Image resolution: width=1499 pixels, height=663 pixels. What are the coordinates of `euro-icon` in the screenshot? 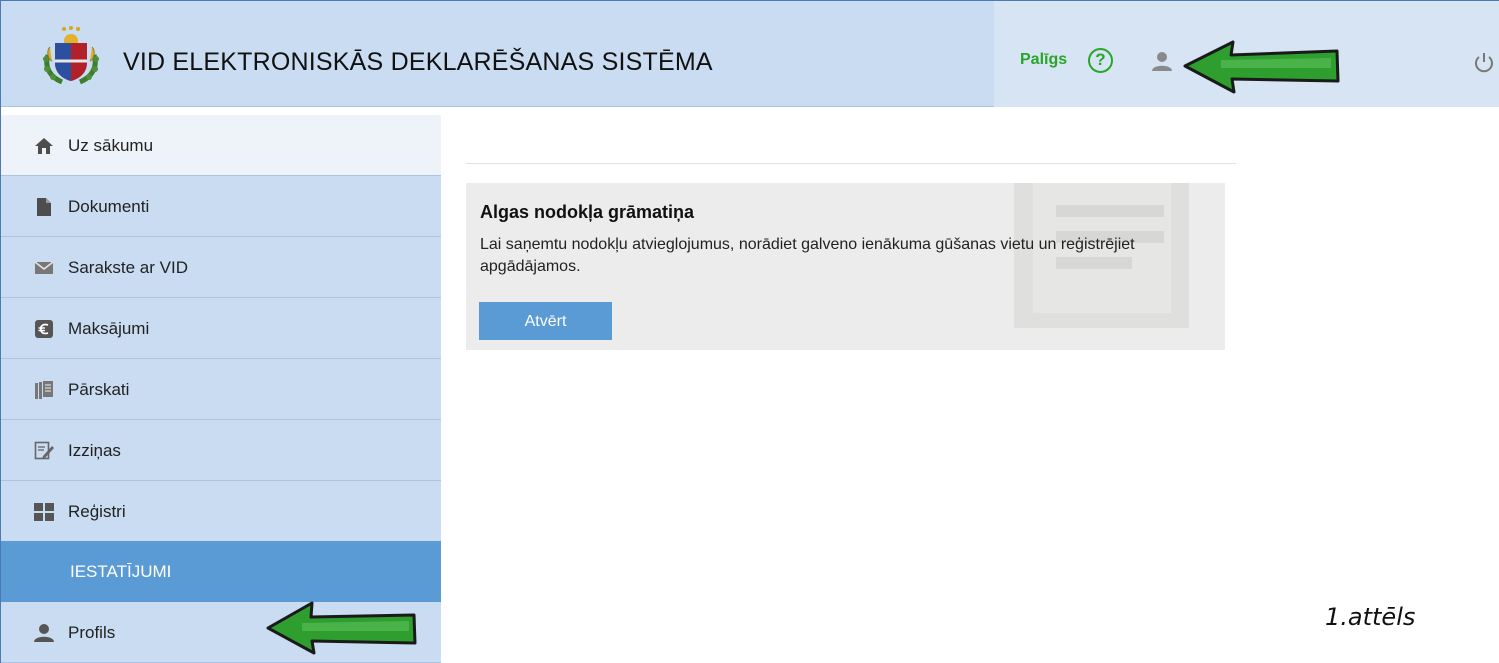 It's located at (44, 329).